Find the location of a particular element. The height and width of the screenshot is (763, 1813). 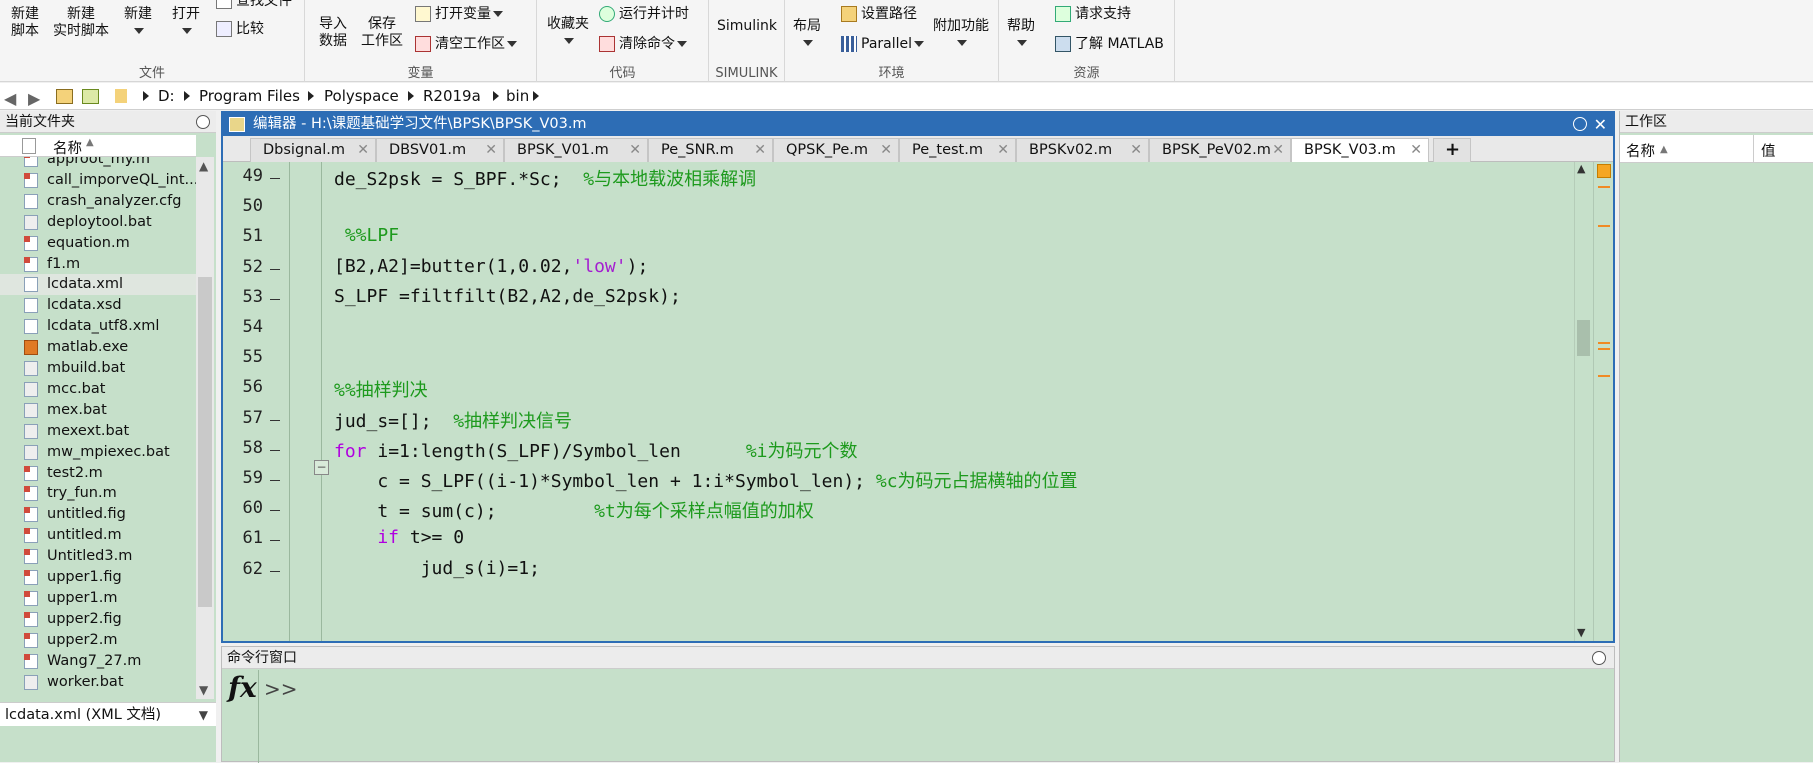

file-list-scrollbar: ▲ ▼ is located at coordinates (205, 428).